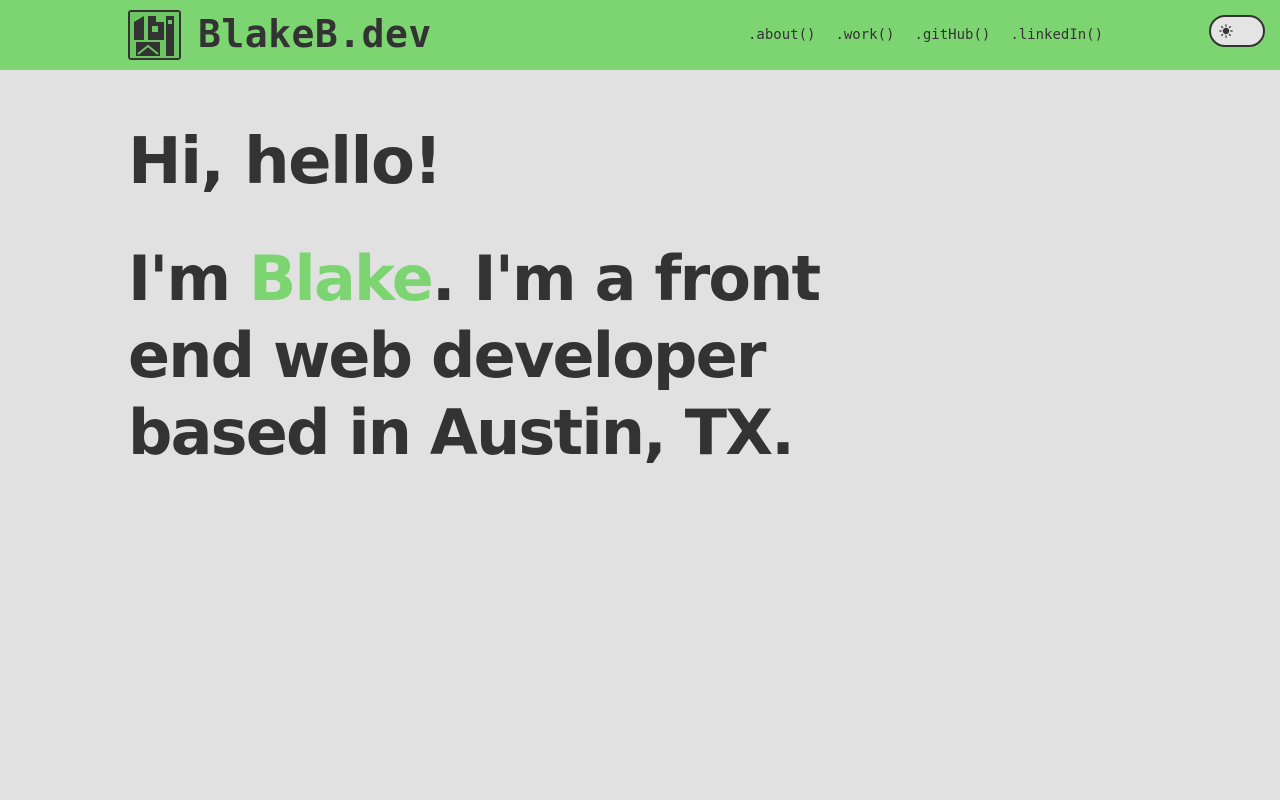  What do you see at coordinates (1056, 35) in the screenshot?
I see `nav-linkedin-link: .linkedIn()` at bounding box center [1056, 35].